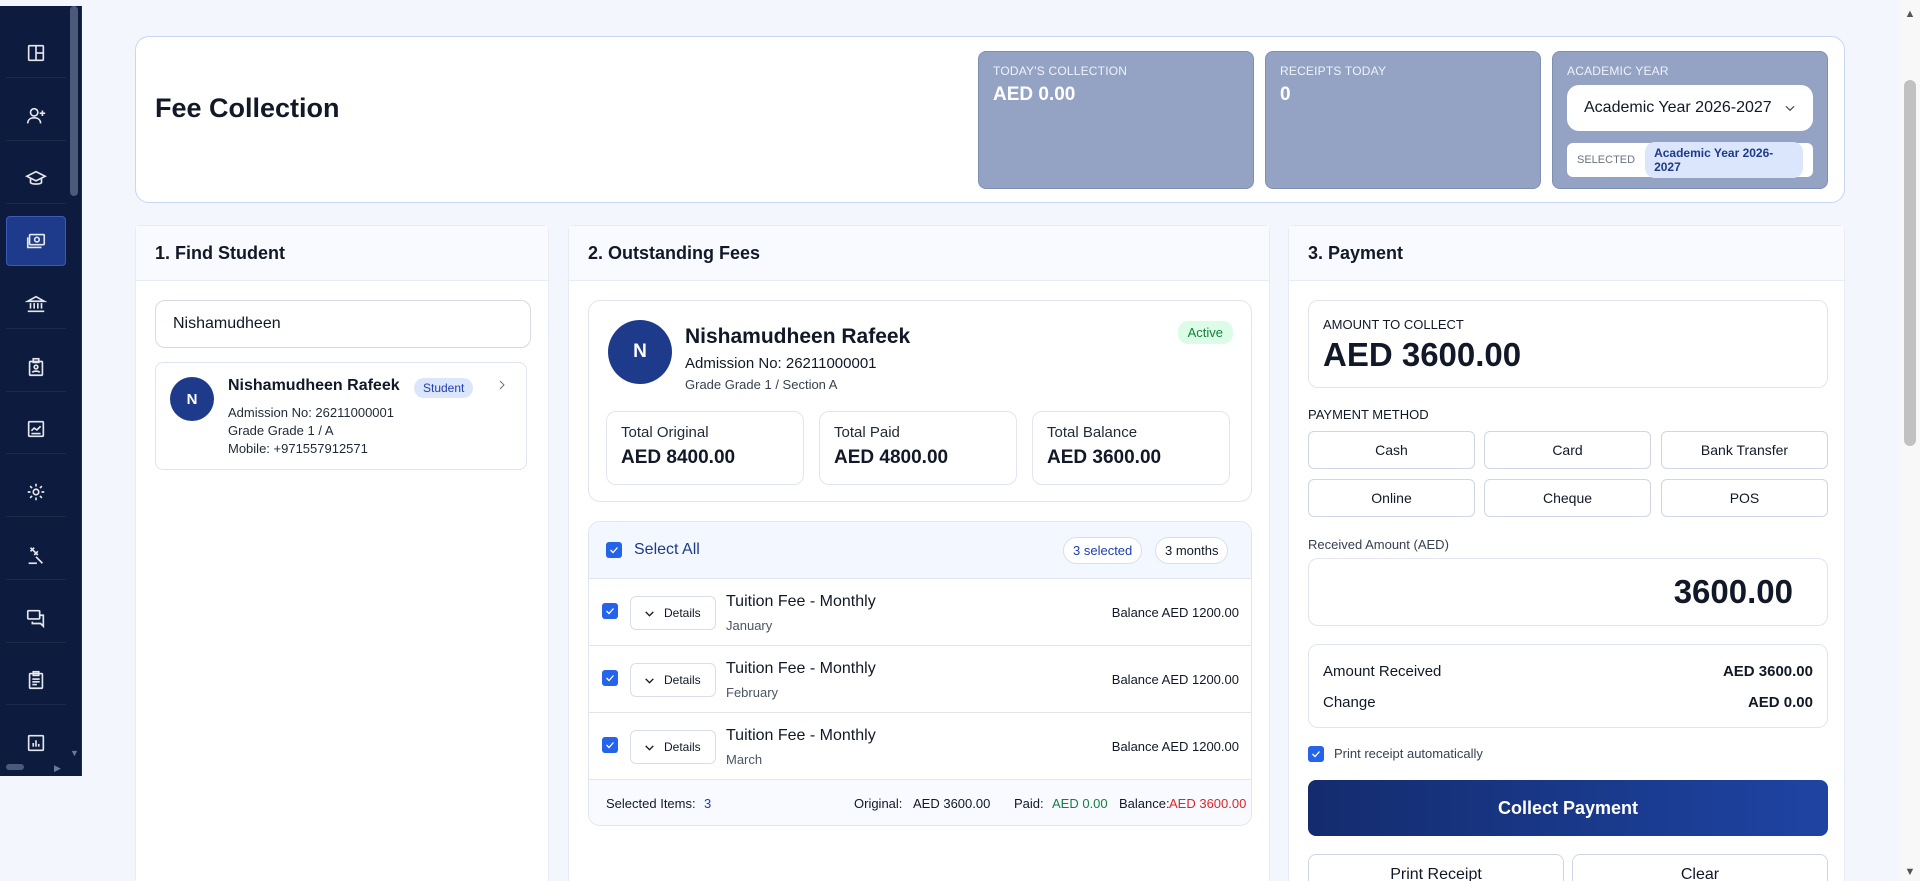  I want to click on select-all-label: Select All, so click(667, 550).